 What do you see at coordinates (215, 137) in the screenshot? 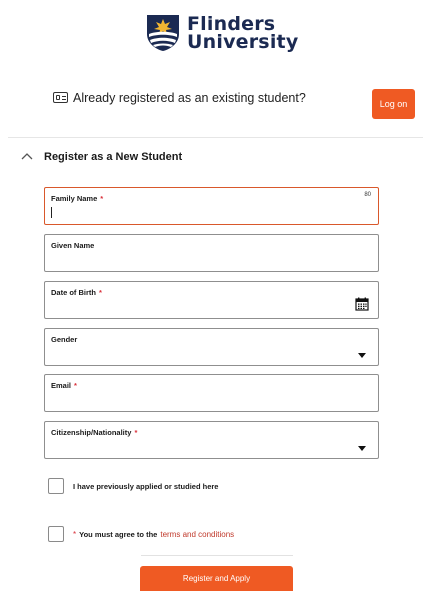
I see `section-divider` at bounding box center [215, 137].